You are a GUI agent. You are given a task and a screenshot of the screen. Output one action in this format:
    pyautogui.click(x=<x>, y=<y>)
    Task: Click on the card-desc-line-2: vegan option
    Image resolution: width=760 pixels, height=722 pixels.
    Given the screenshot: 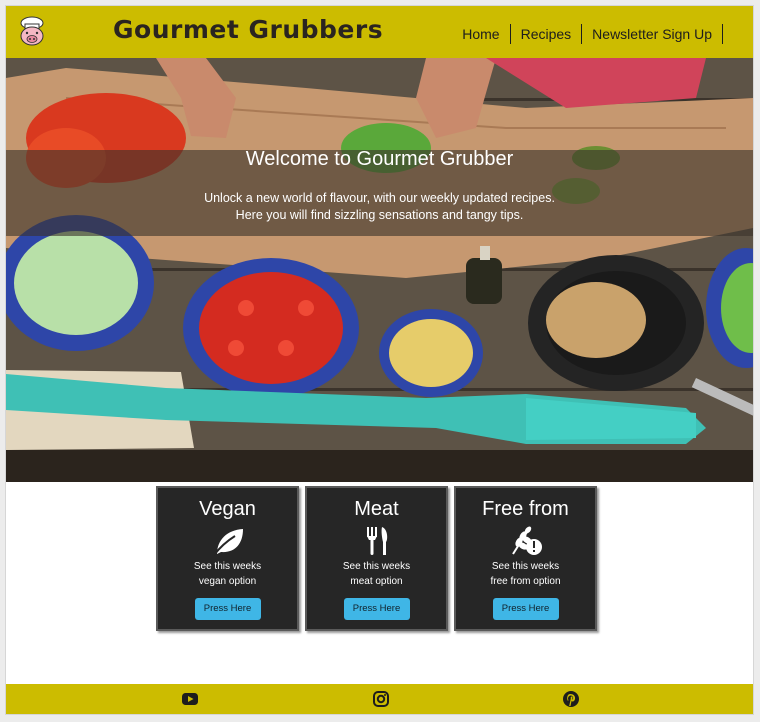 What is the action you would take?
    pyautogui.click(x=227, y=581)
    